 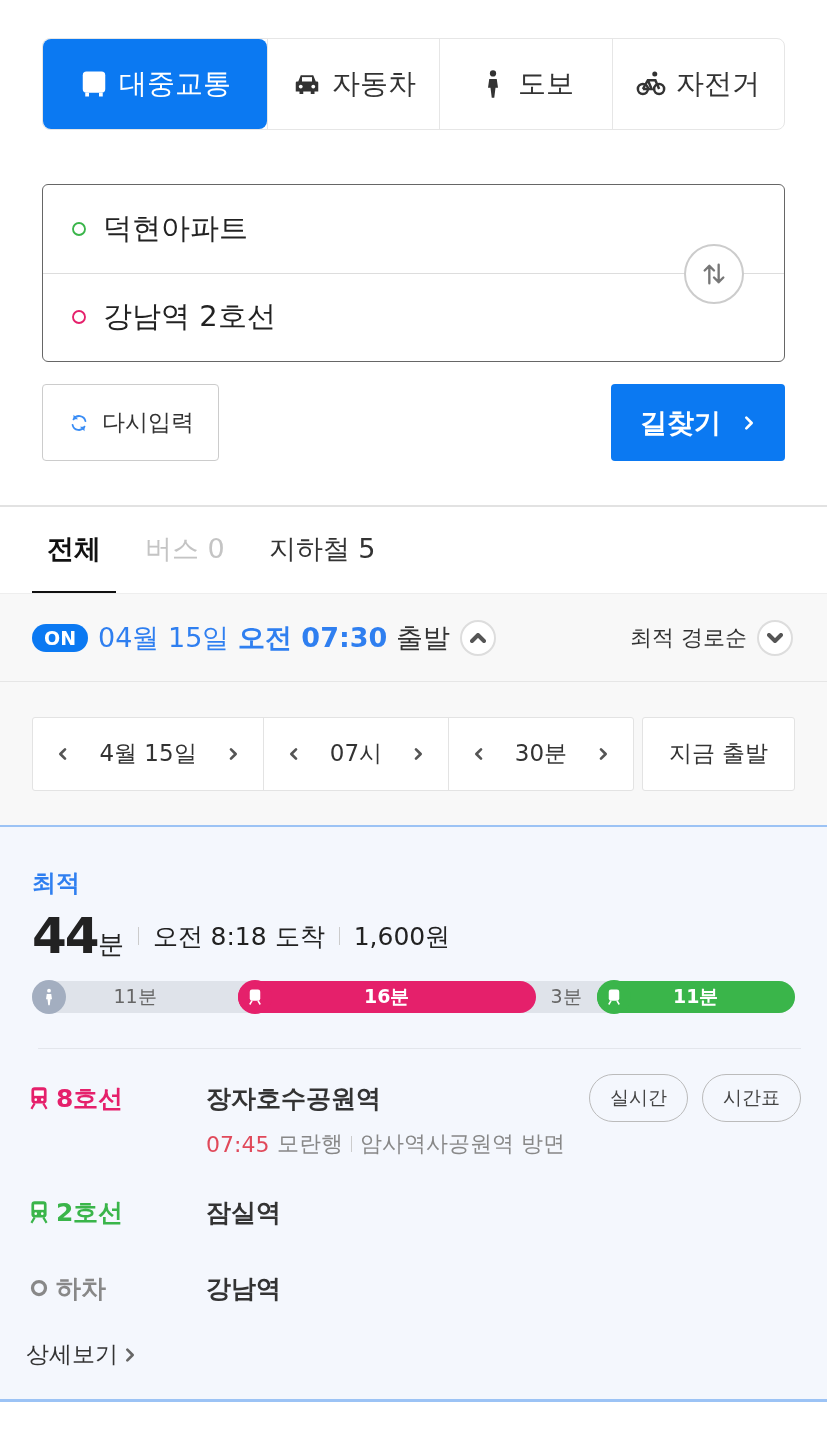 What do you see at coordinates (714, 274) in the screenshot?
I see `swap-button` at bounding box center [714, 274].